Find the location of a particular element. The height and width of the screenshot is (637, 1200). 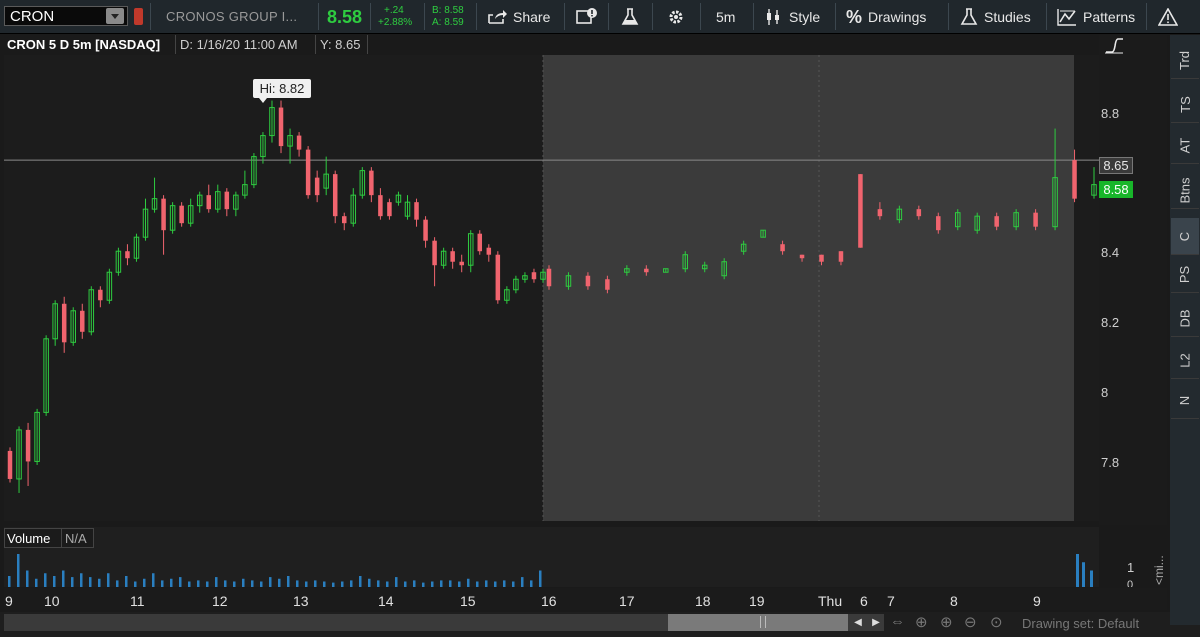

patterns-label: Patterns is located at coordinates (1109, 17).